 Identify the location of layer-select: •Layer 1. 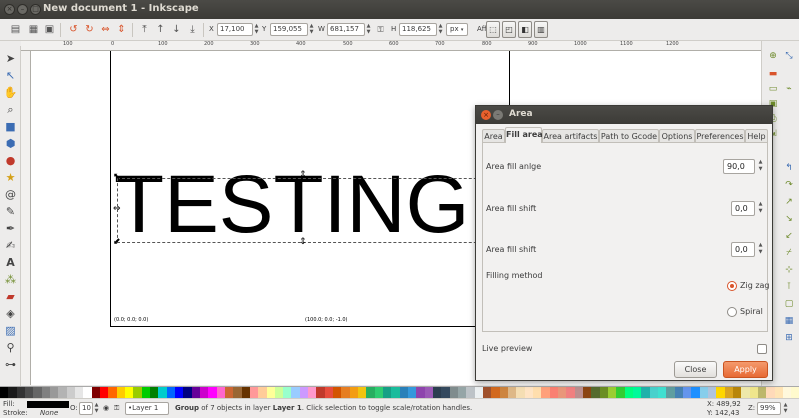
(147, 408).